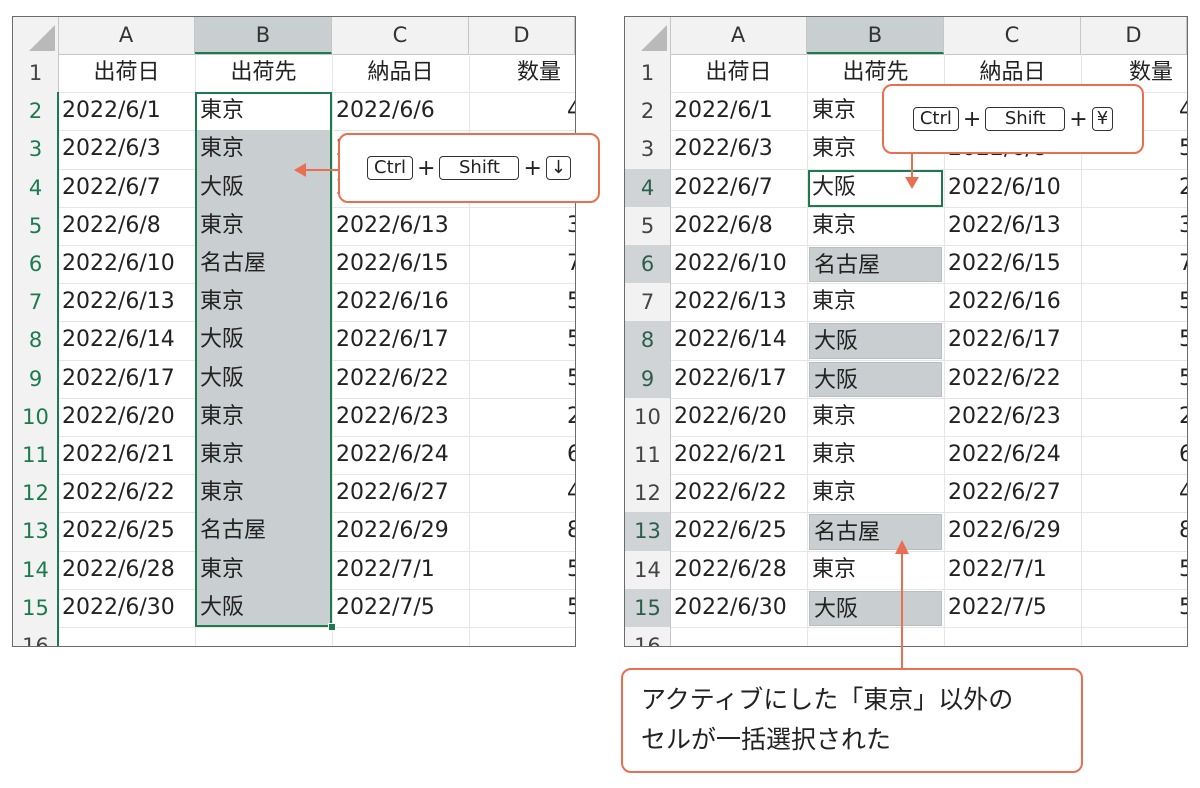 The image size is (1200, 788). I want to click on cell-a9: 2022/6/17, so click(730, 379).